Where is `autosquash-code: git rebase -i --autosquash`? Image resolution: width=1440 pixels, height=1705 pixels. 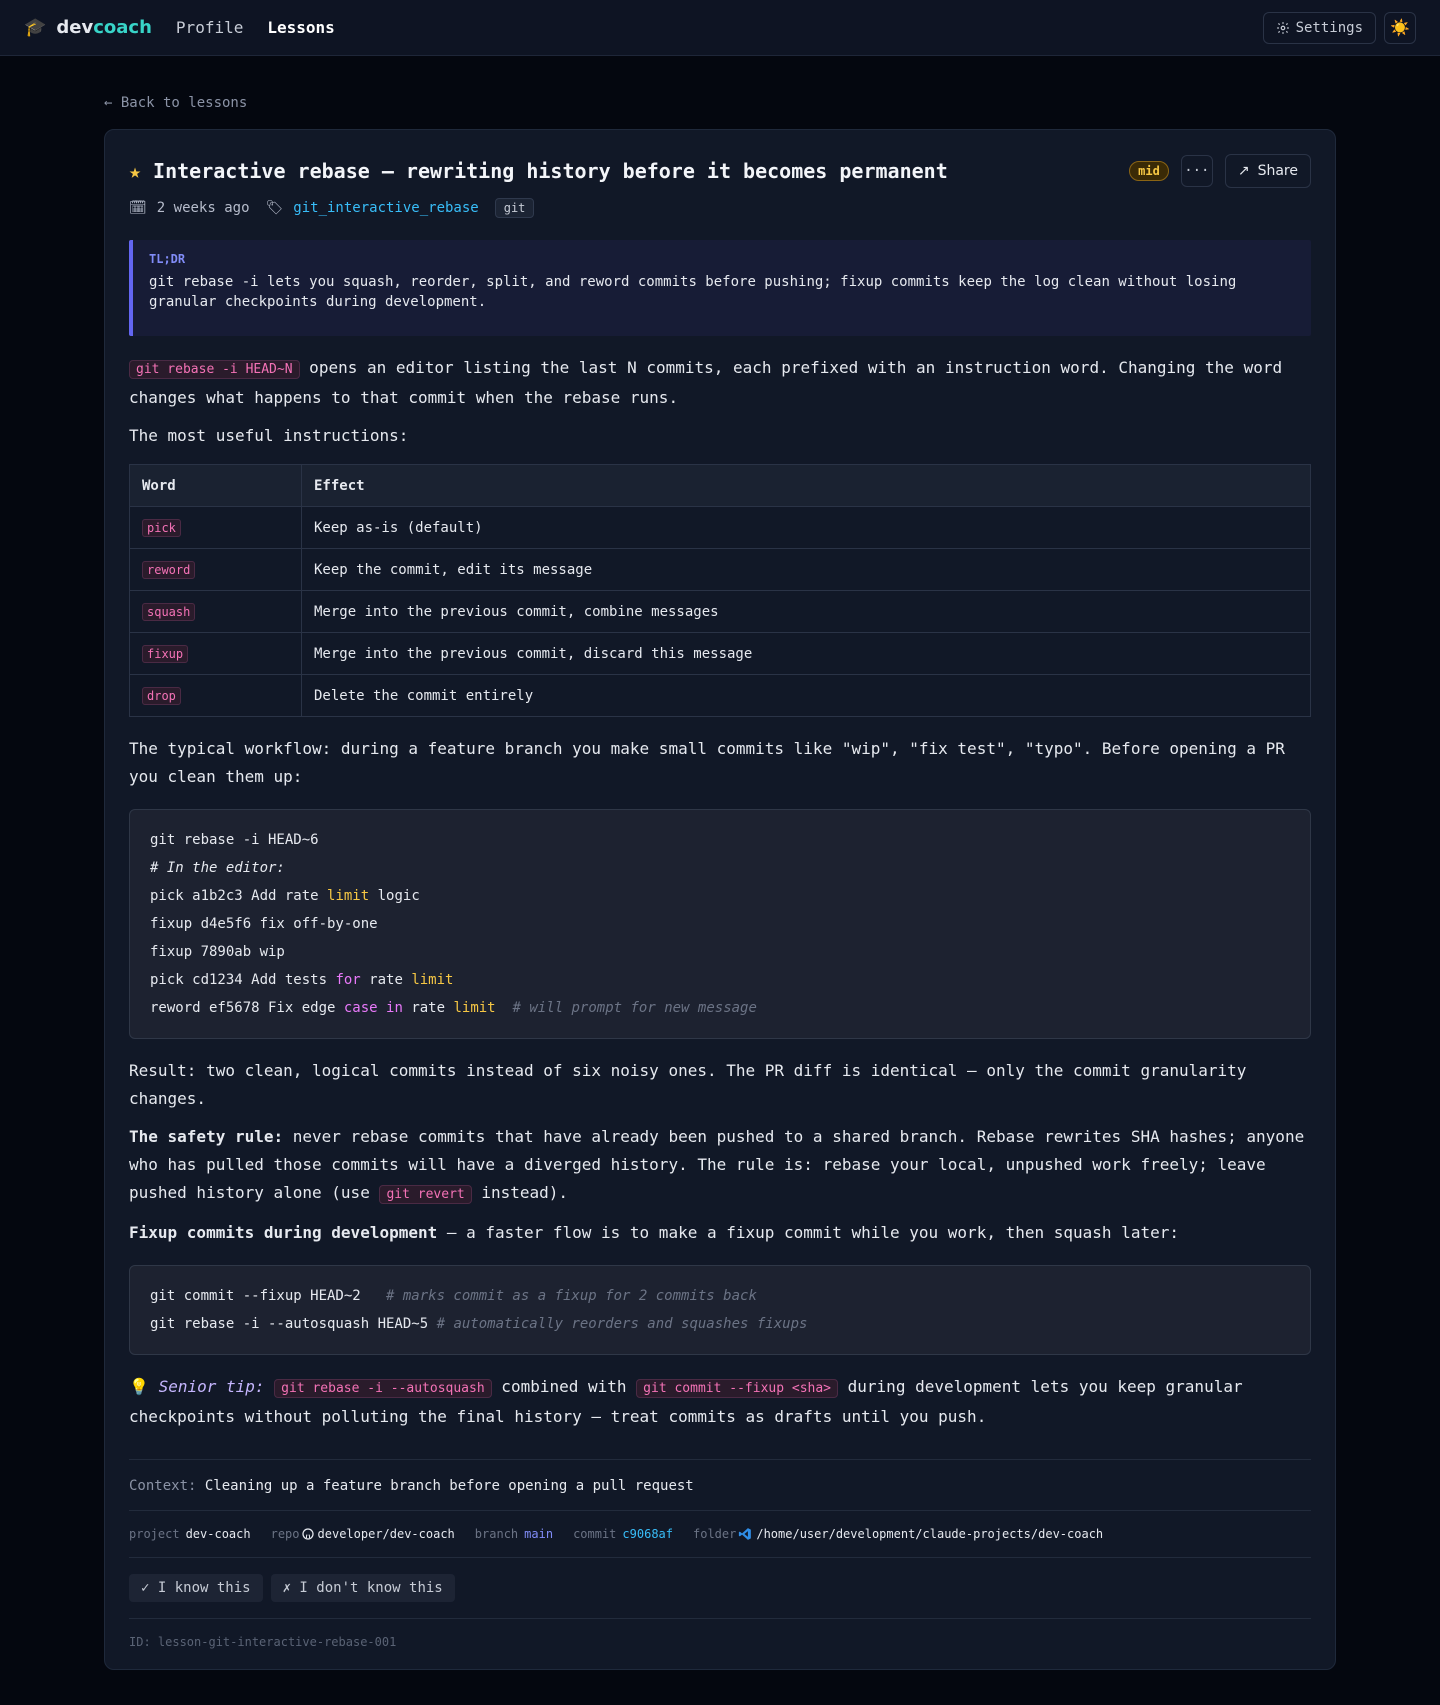 autosquash-code: git rebase -i --autosquash is located at coordinates (383, 1388).